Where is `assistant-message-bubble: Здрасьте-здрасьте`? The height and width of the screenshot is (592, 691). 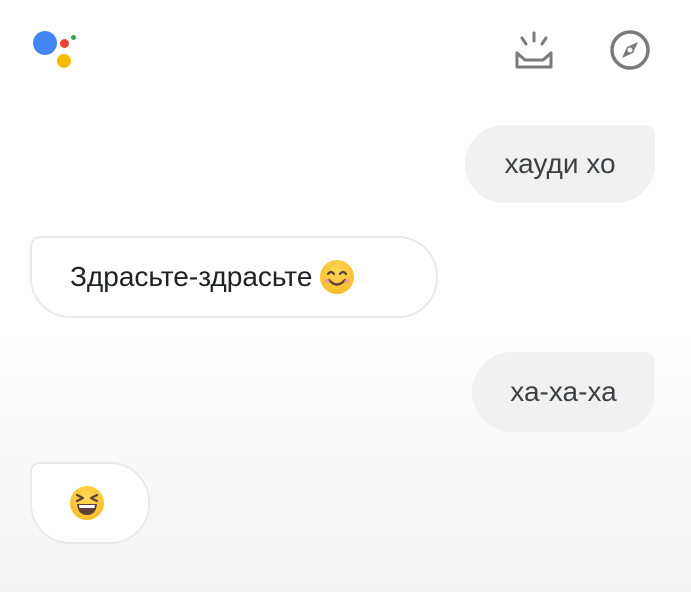 assistant-message-bubble: Здрасьте-здрасьте is located at coordinates (234, 277).